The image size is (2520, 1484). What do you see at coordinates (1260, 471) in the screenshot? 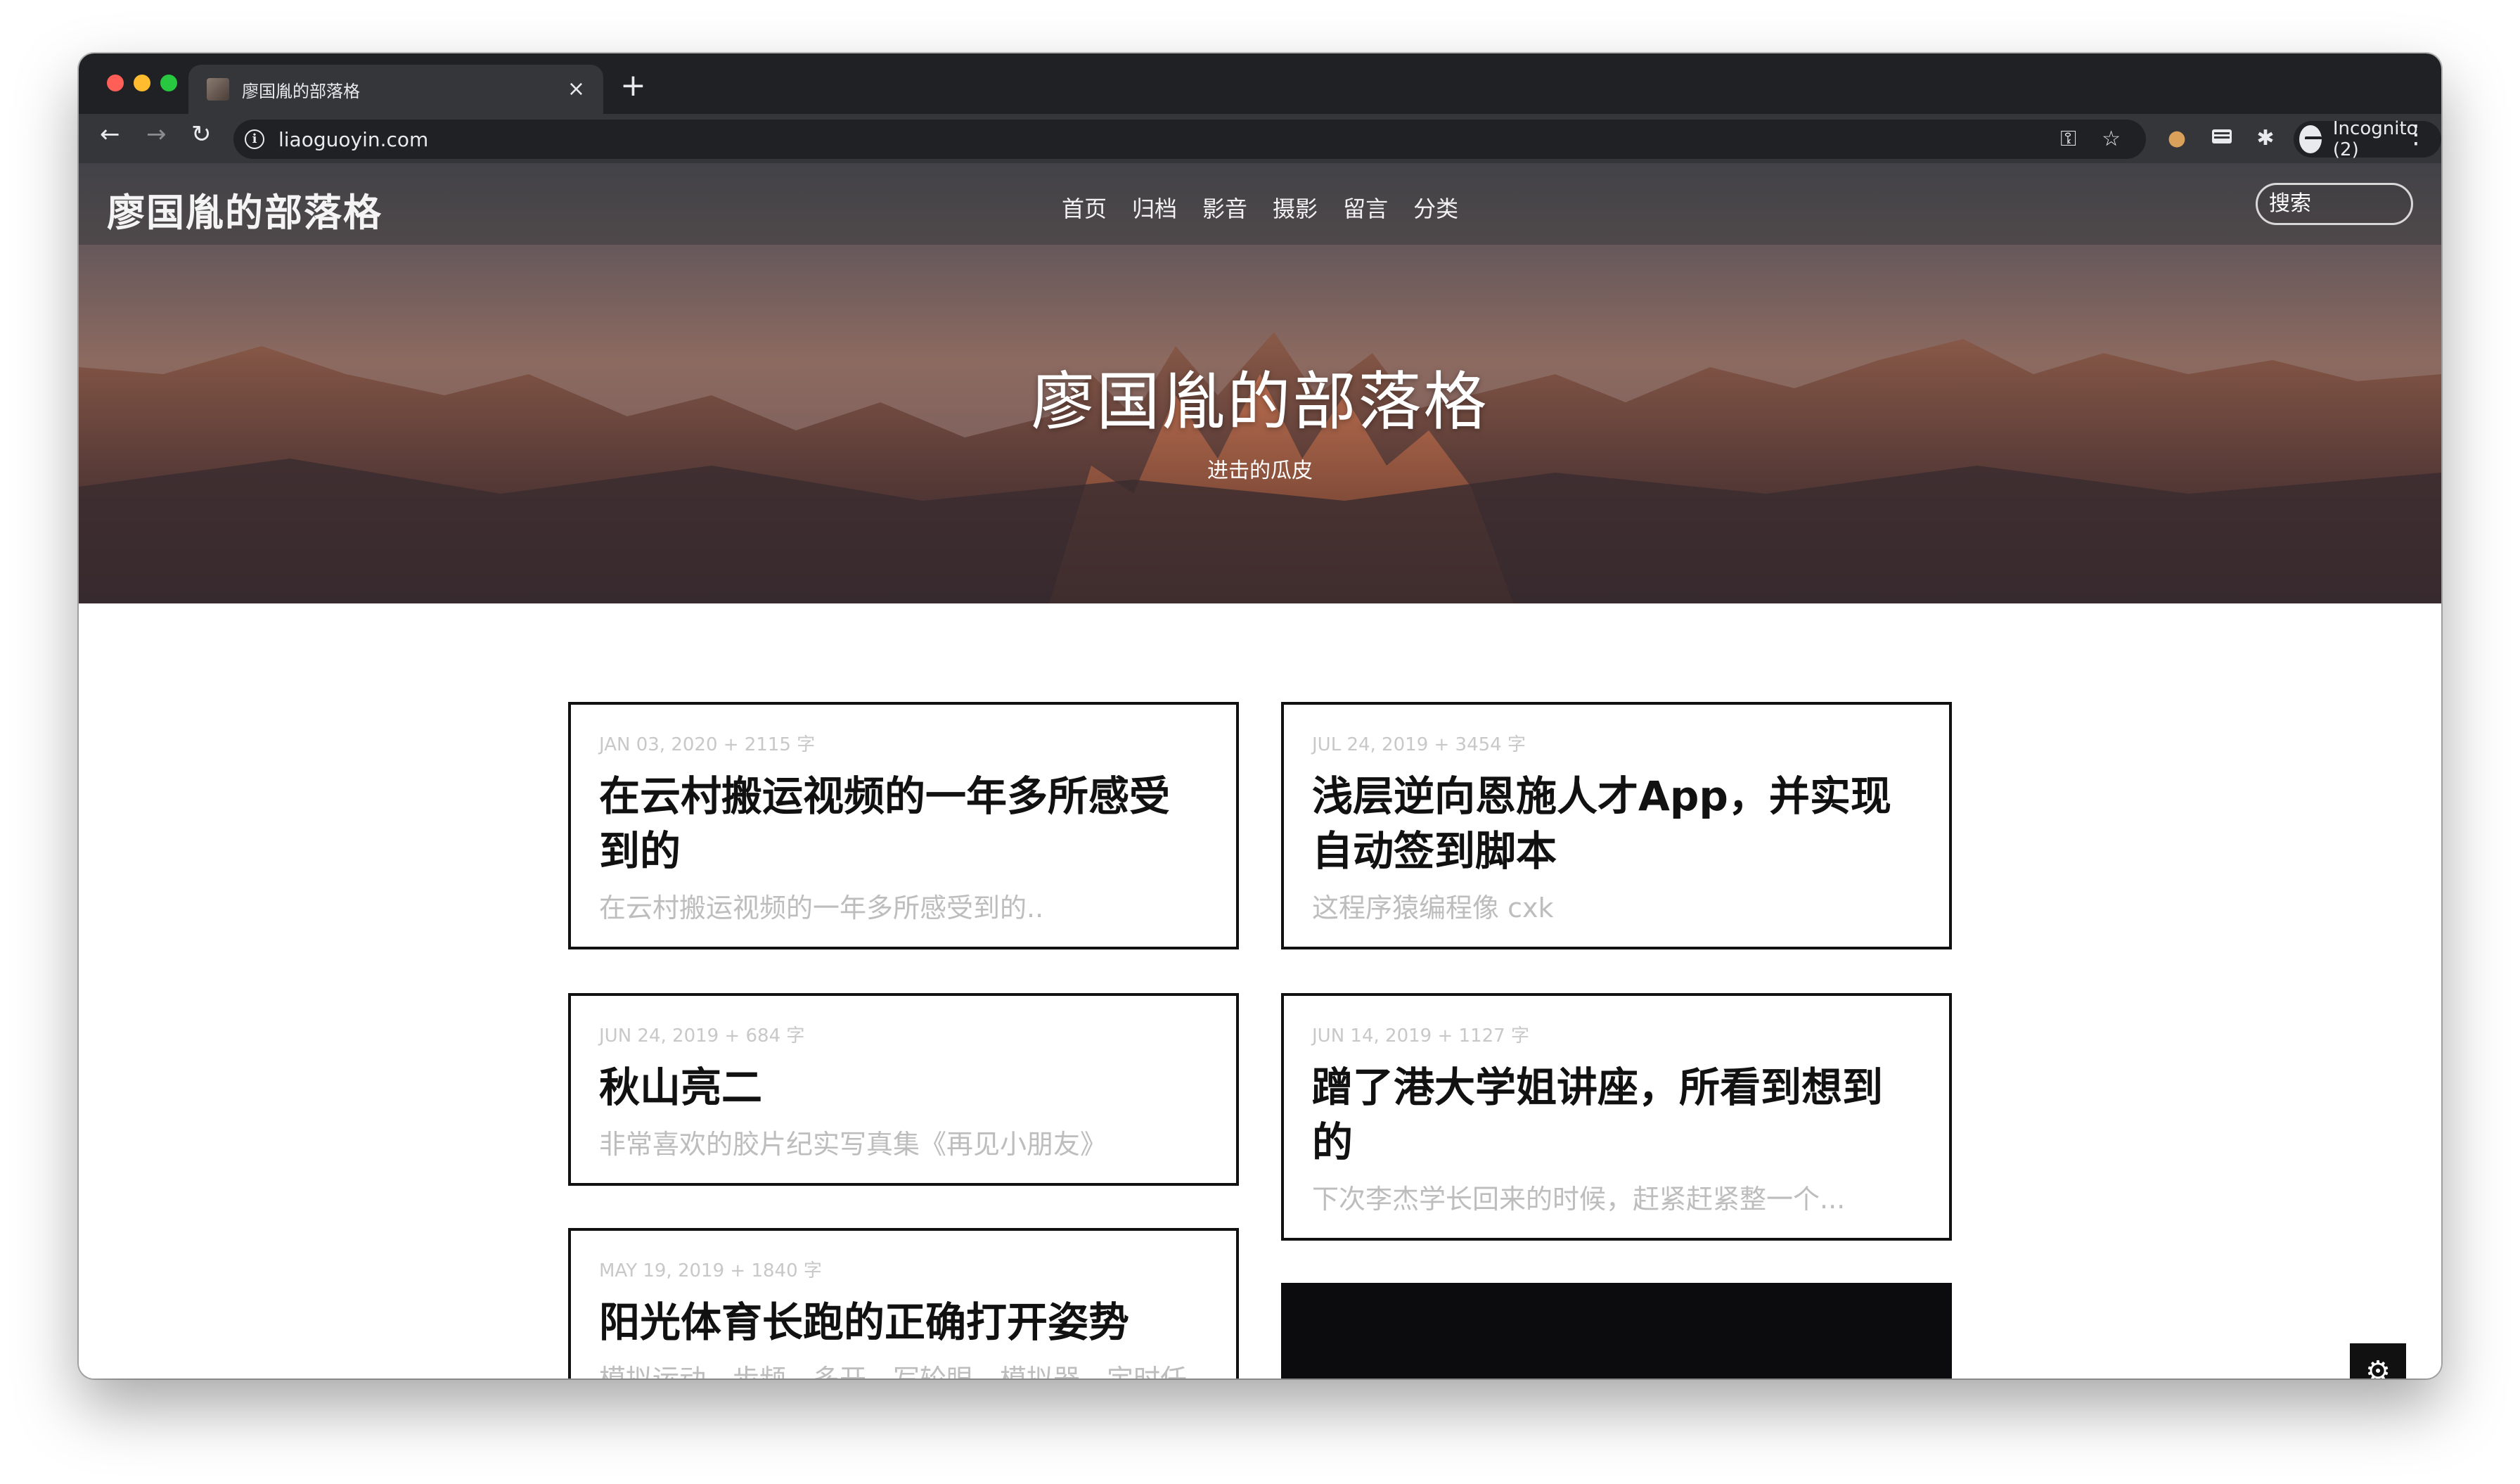
I see `hero-subtitle: 进击的瓜皮` at bounding box center [1260, 471].